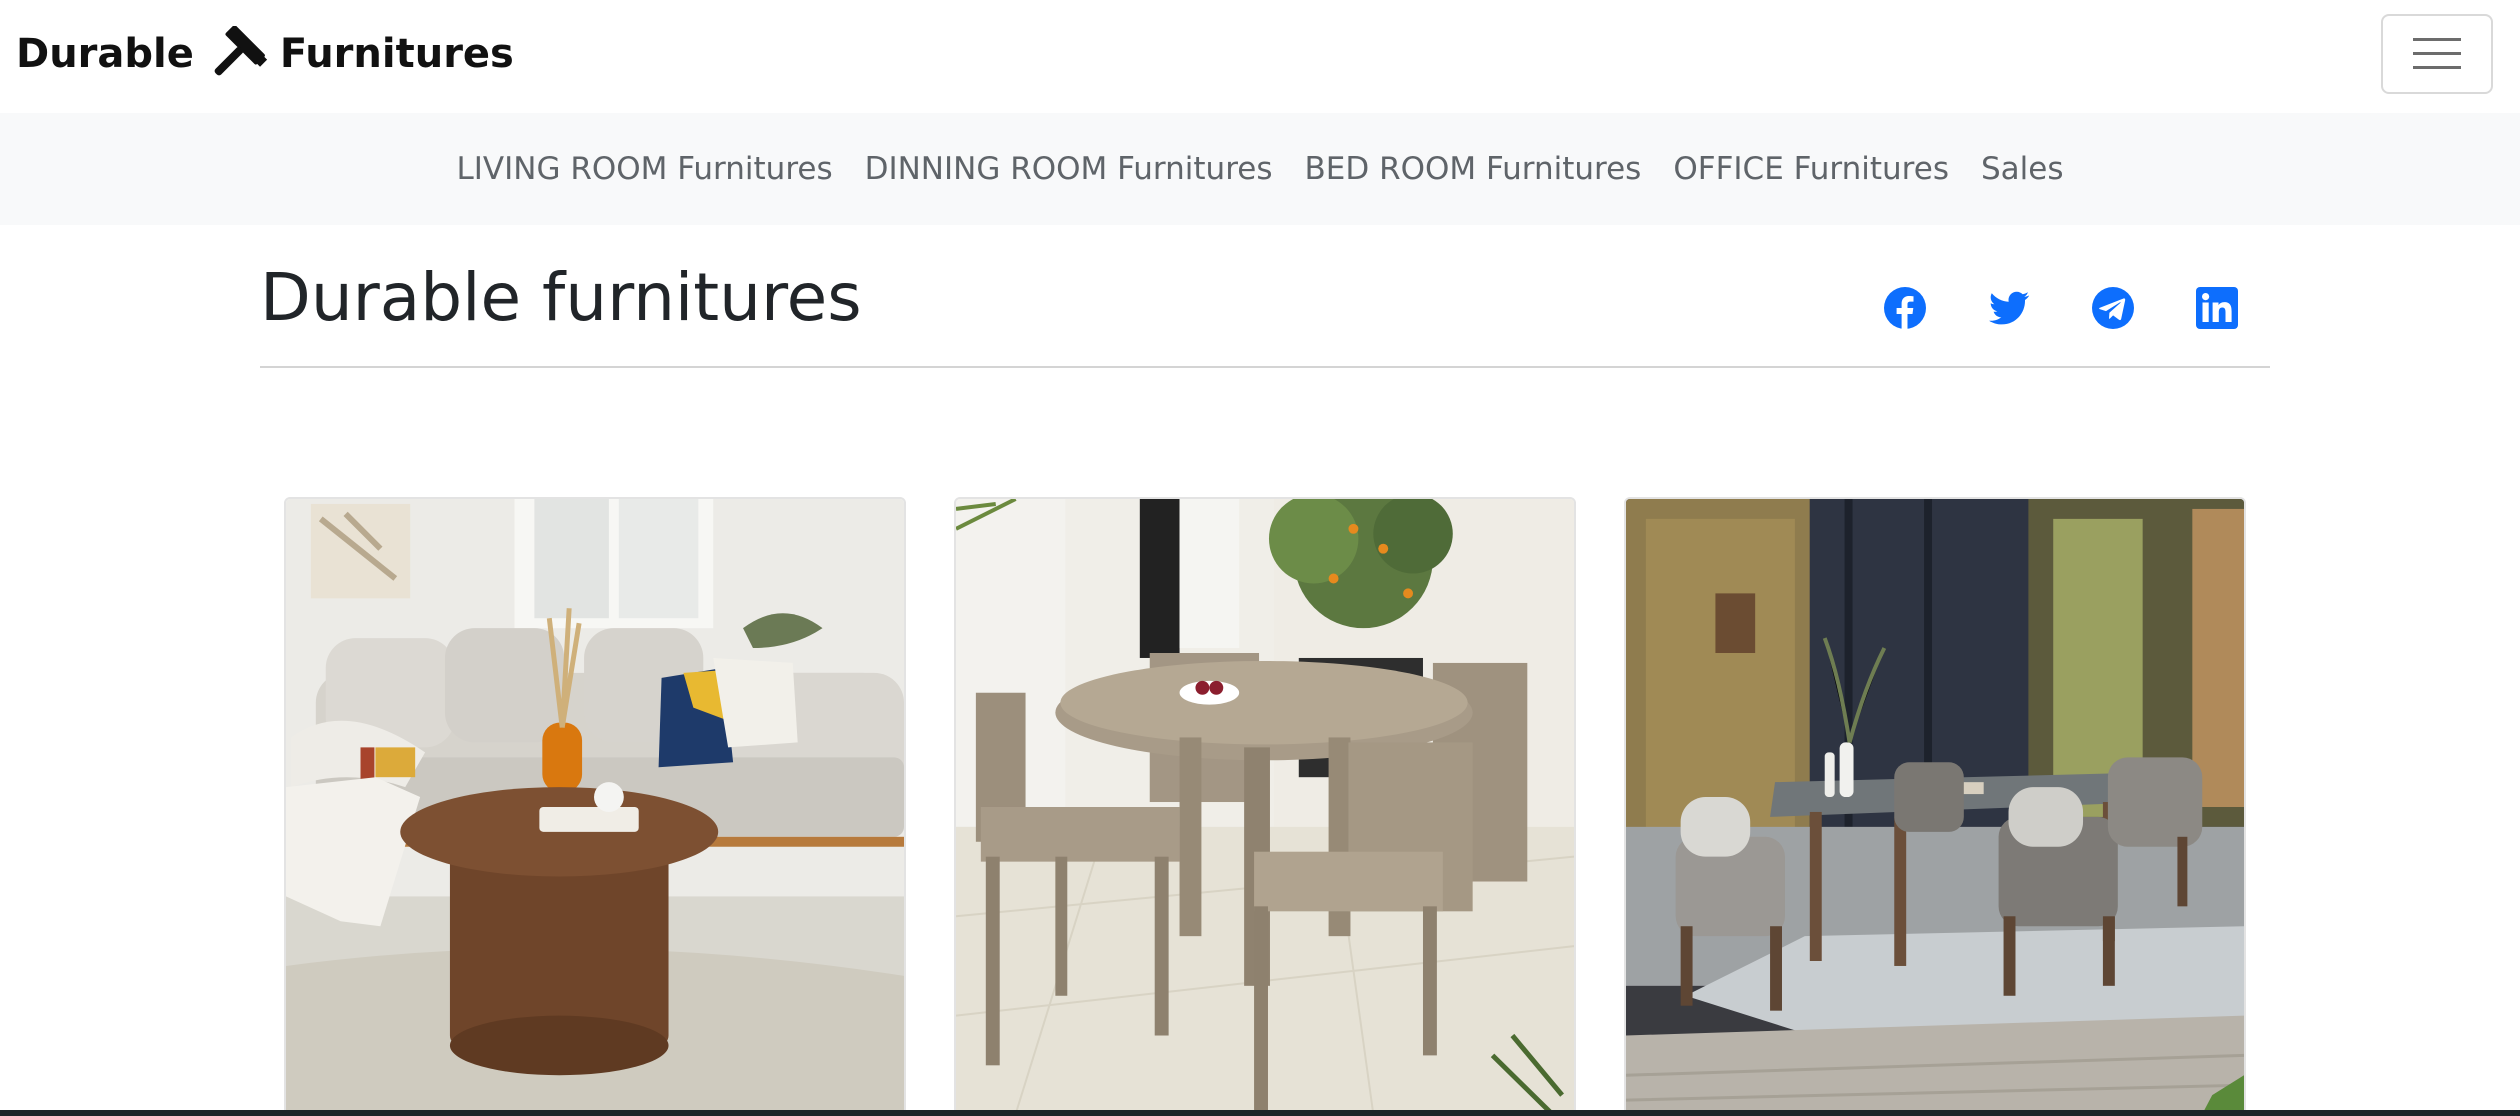 The height and width of the screenshot is (1116, 2520). Describe the element at coordinates (396, 54) in the screenshot. I see `brand-word-2: Furnitures` at that location.